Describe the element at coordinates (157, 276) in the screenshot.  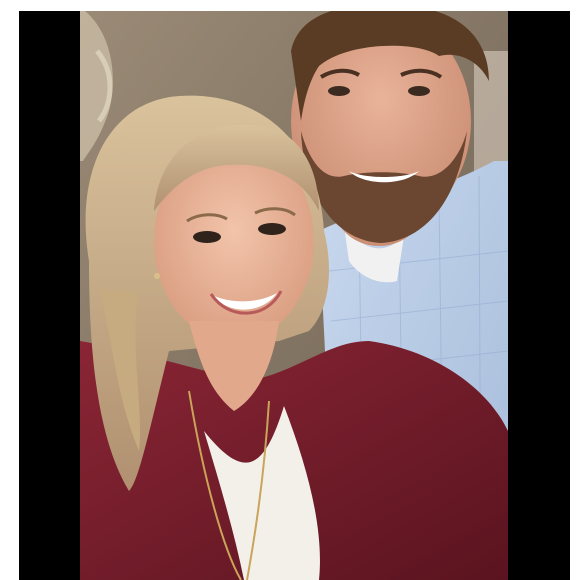
I see `woman-earring` at that location.